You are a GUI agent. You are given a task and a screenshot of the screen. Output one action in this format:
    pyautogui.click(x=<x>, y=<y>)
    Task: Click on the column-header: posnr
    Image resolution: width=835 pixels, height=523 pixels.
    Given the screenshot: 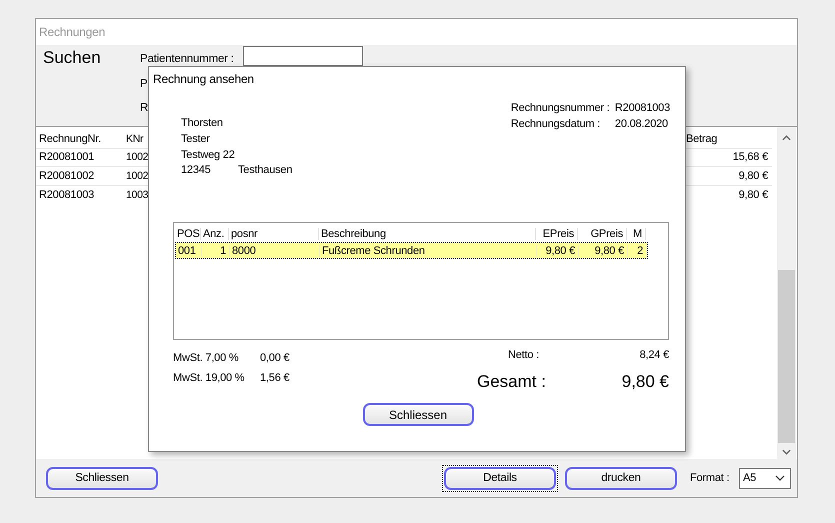 What is the action you would take?
    pyautogui.click(x=274, y=234)
    